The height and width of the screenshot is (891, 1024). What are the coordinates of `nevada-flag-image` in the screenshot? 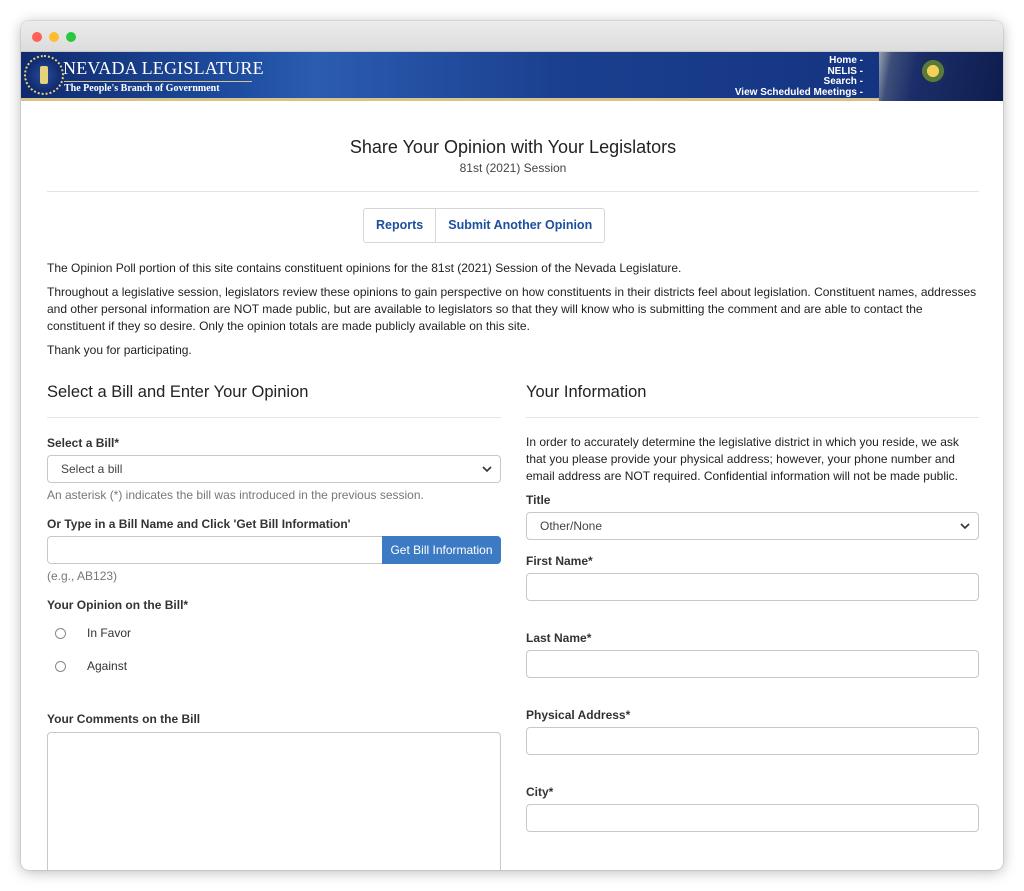 It's located at (941, 76).